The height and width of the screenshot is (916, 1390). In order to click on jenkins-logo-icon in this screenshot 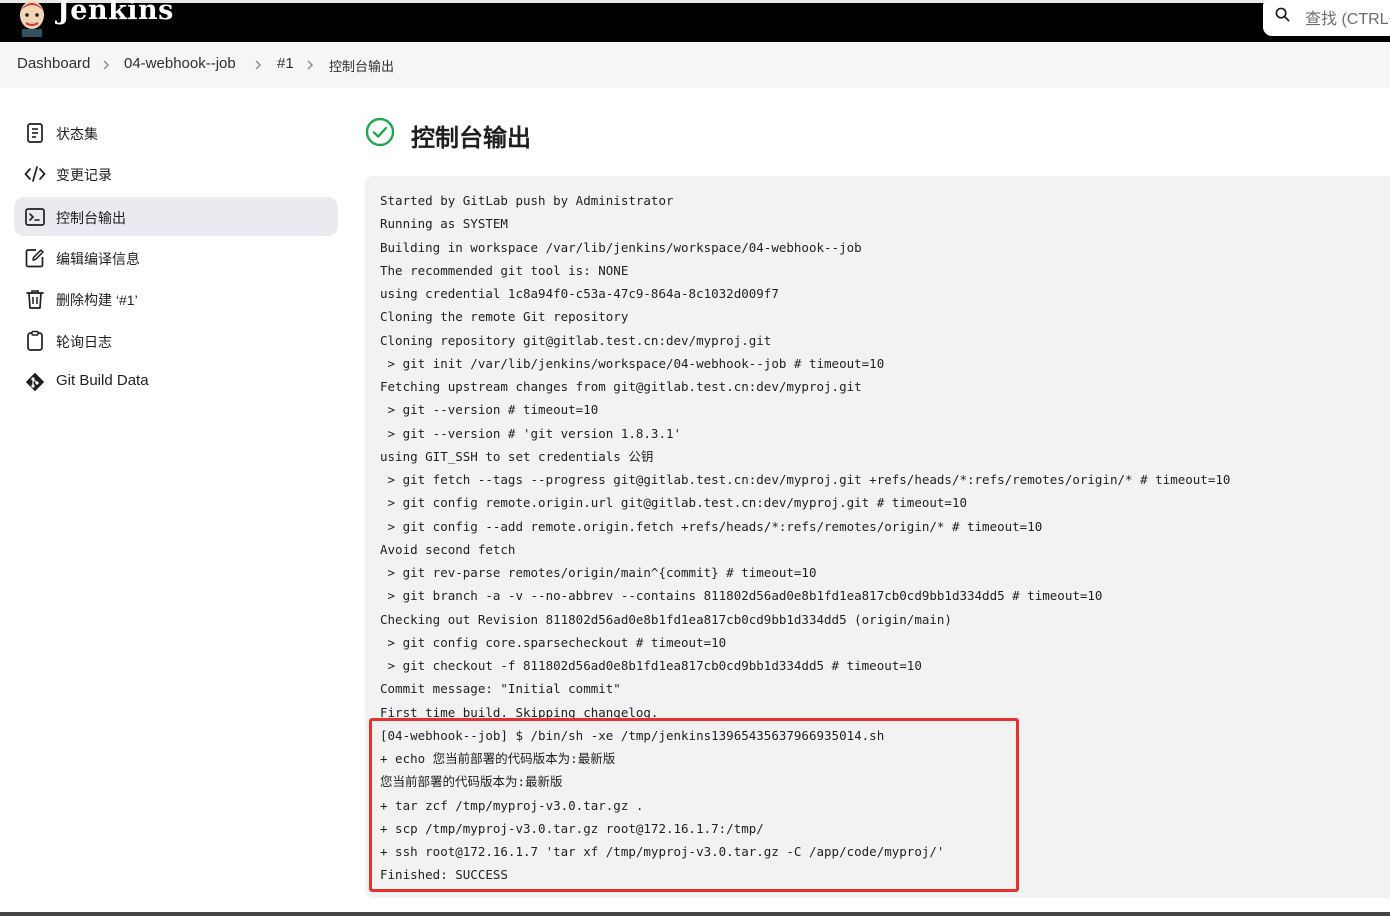, I will do `click(32, 18)`.